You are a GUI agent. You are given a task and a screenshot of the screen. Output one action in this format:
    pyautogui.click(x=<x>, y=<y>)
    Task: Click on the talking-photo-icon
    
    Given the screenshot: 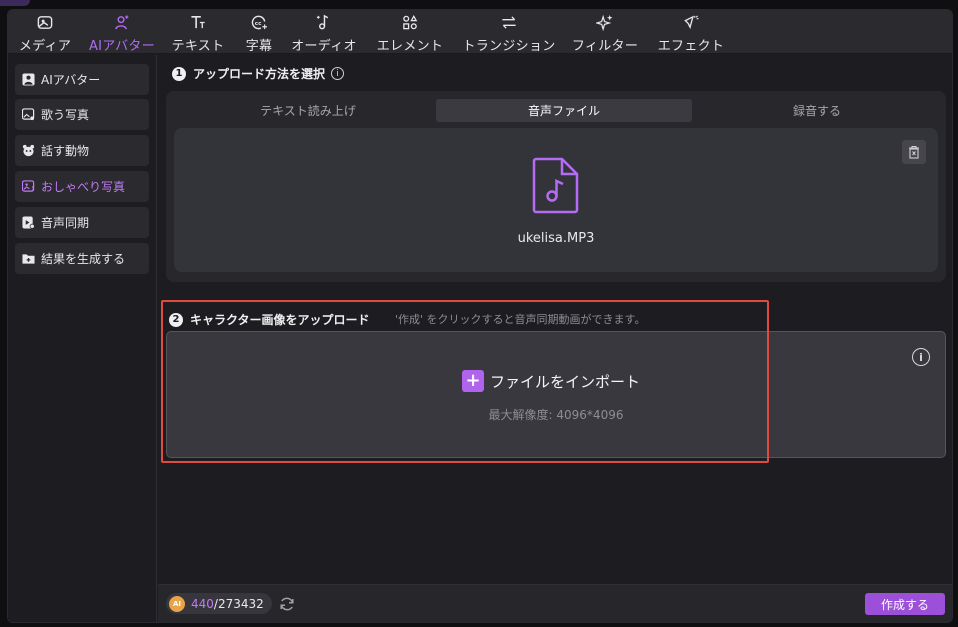 What is the action you would take?
    pyautogui.click(x=28, y=187)
    